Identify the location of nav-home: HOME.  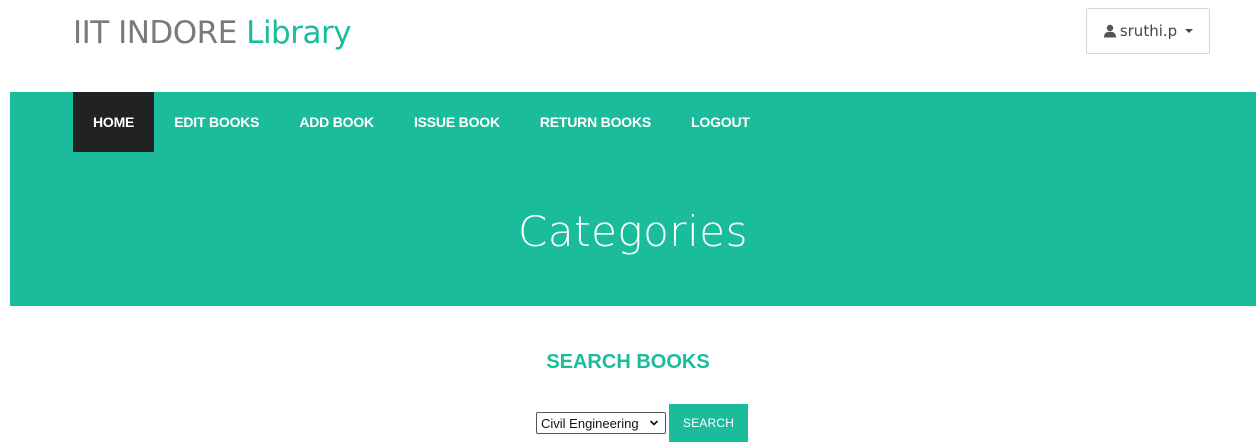
(114, 122).